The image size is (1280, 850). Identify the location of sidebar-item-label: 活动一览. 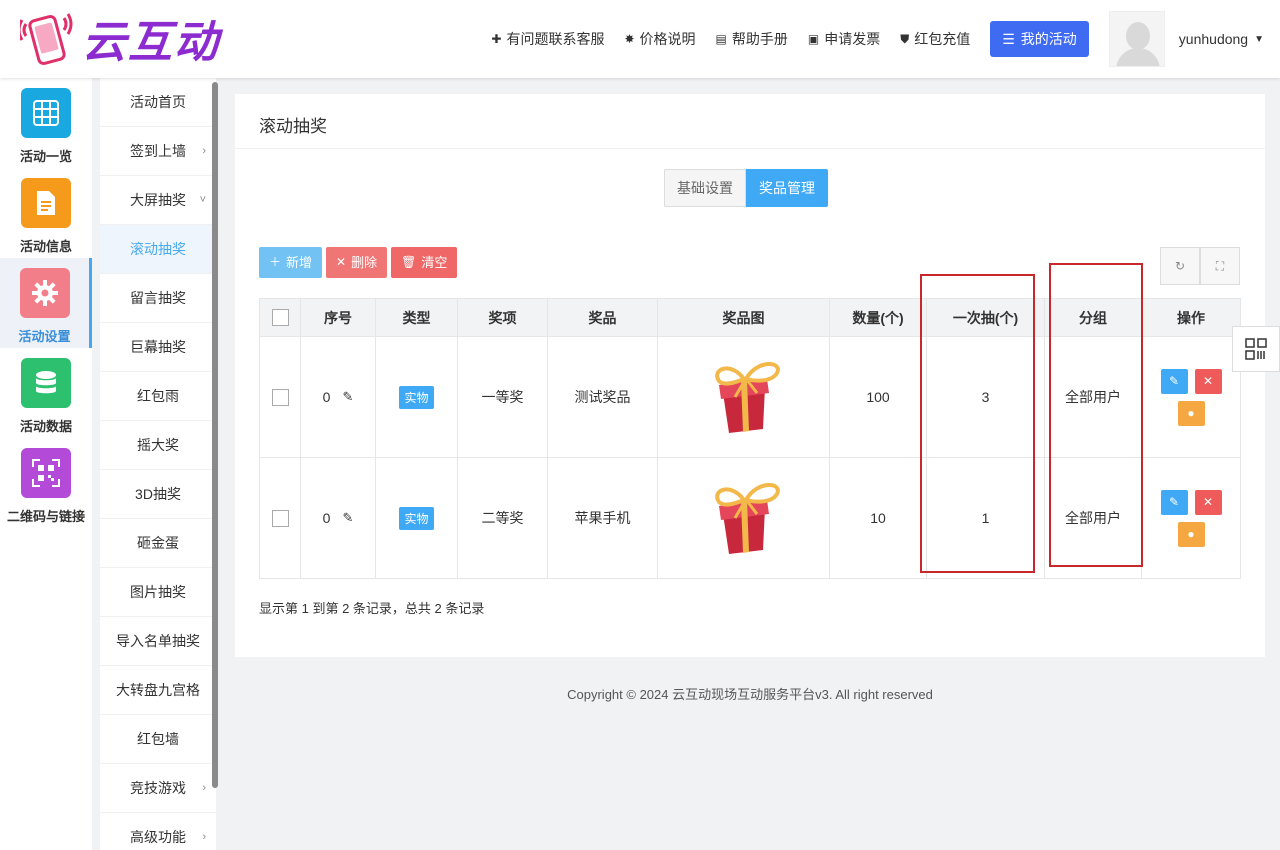
(45, 156).